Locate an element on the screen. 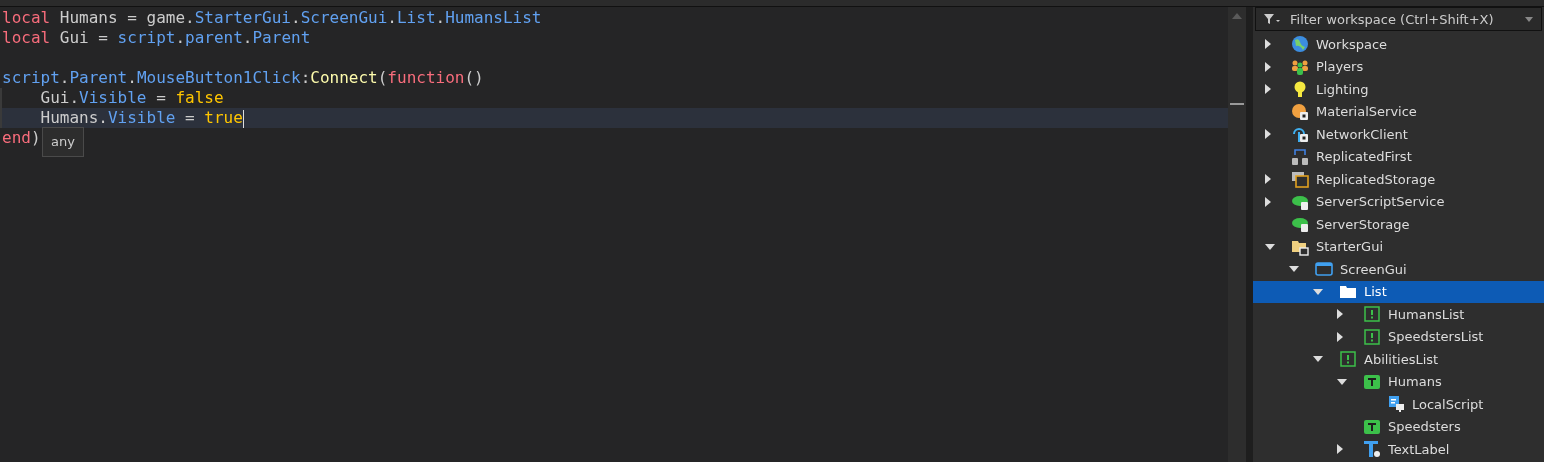 This screenshot has height=462, width=1544. palette-icon is located at coordinates (1300, 111).